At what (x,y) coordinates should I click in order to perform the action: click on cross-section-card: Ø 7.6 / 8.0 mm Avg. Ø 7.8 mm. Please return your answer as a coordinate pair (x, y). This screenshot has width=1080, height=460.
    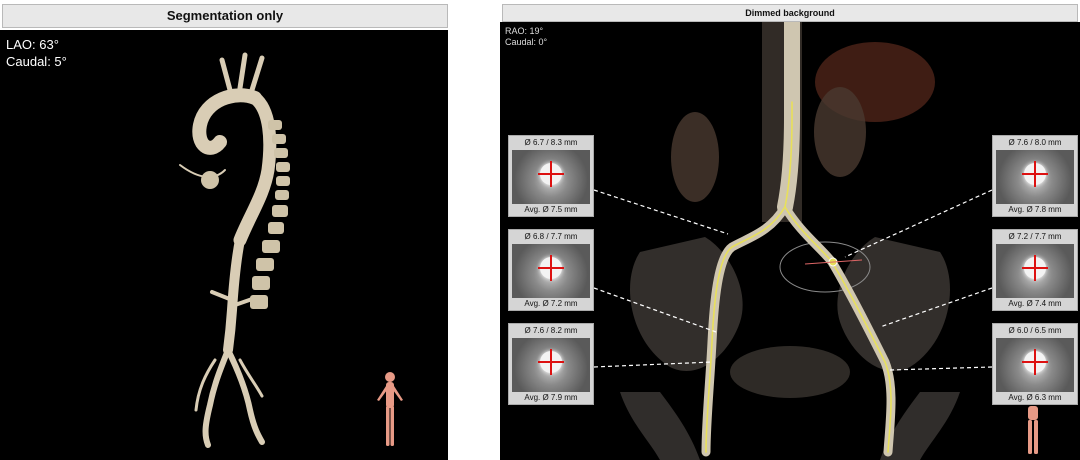
    Looking at the image, I should click on (1035, 176).